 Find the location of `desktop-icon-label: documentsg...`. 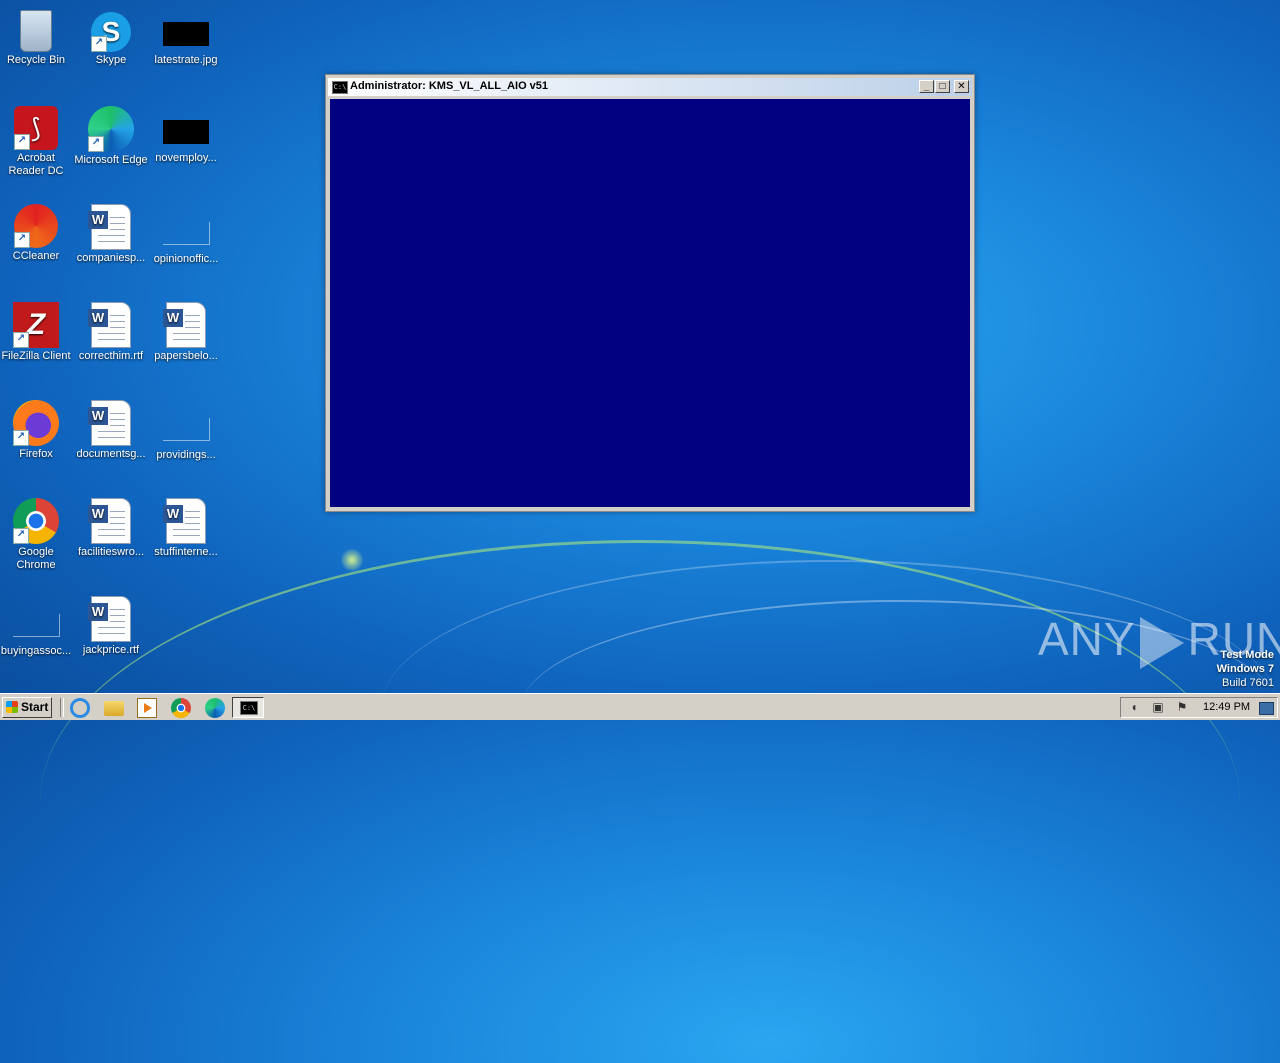

desktop-icon-label: documentsg... is located at coordinates (111, 454).